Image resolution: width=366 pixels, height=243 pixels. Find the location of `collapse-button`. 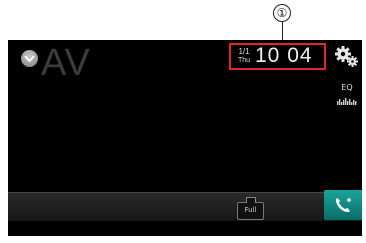

collapse-button is located at coordinates (29, 58).